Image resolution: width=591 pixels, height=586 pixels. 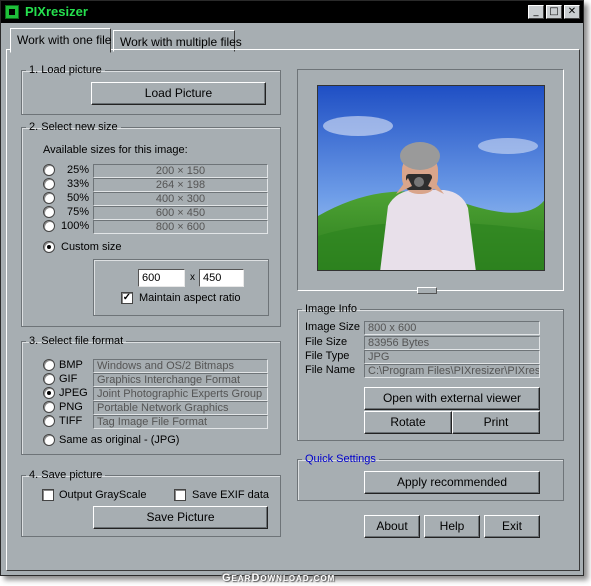 I want to click on image-size-label: Image Size, so click(x=333, y=327).